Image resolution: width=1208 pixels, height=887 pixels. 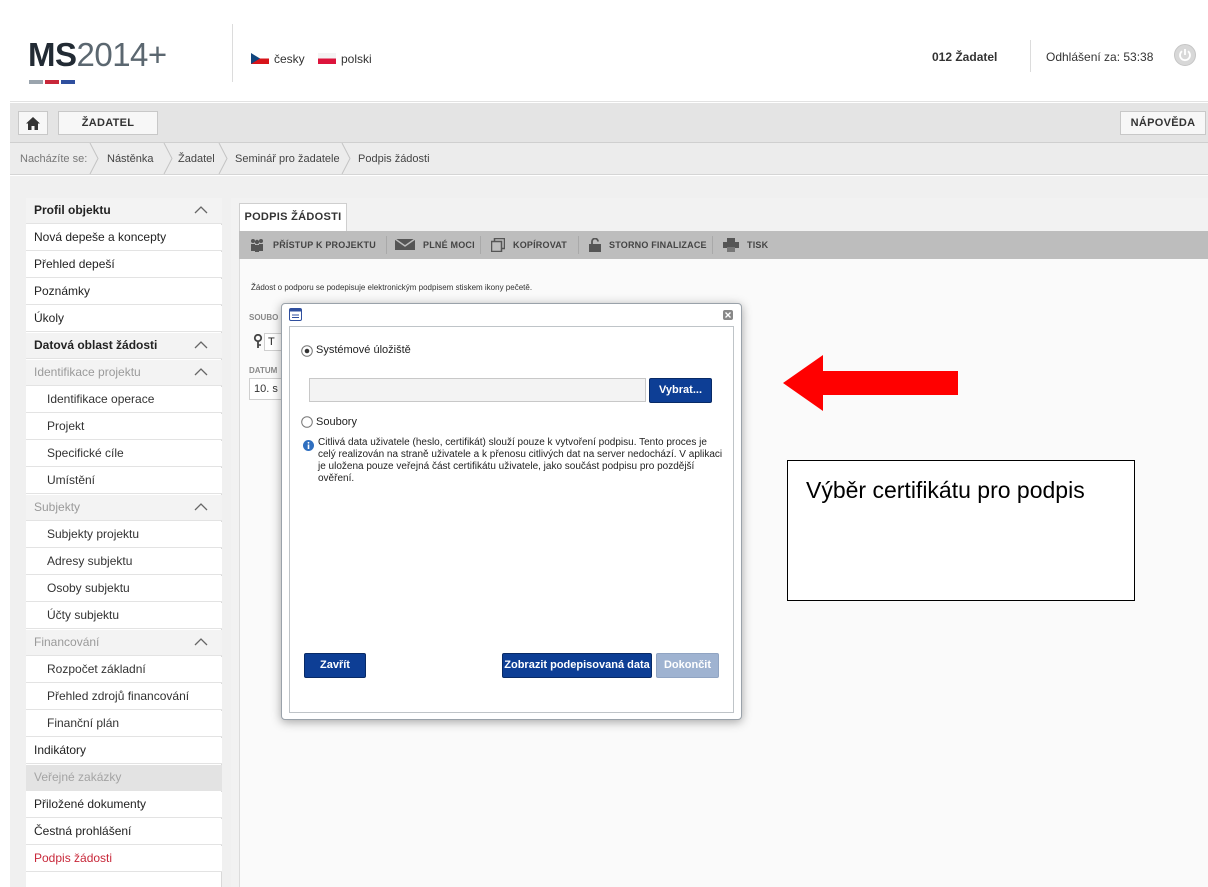 What do you see at coordinates (124, 481) in the screenshot?
I see `sidebar-item: Umístění` at bounding box center [124, 481].